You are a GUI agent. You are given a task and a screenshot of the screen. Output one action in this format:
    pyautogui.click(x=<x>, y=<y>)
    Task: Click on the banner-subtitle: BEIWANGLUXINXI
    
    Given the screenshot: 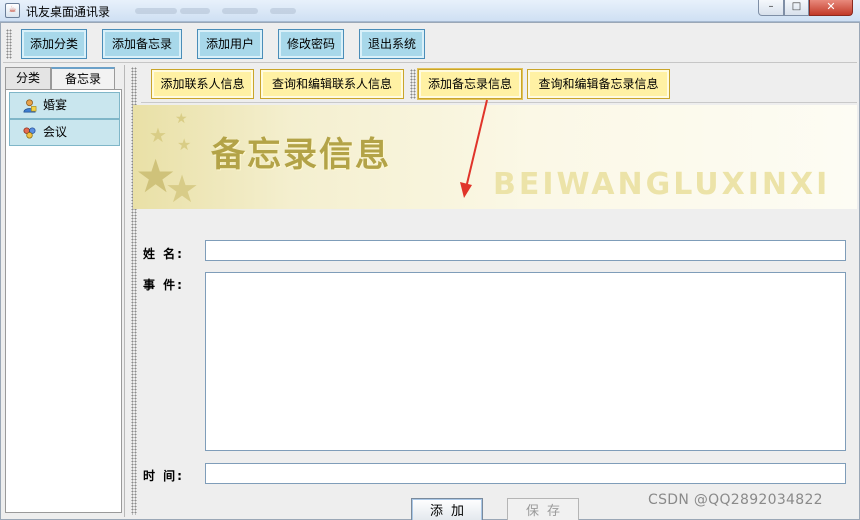 What is the action you would take?
    pyautogui.click(x=662, y=184)
    